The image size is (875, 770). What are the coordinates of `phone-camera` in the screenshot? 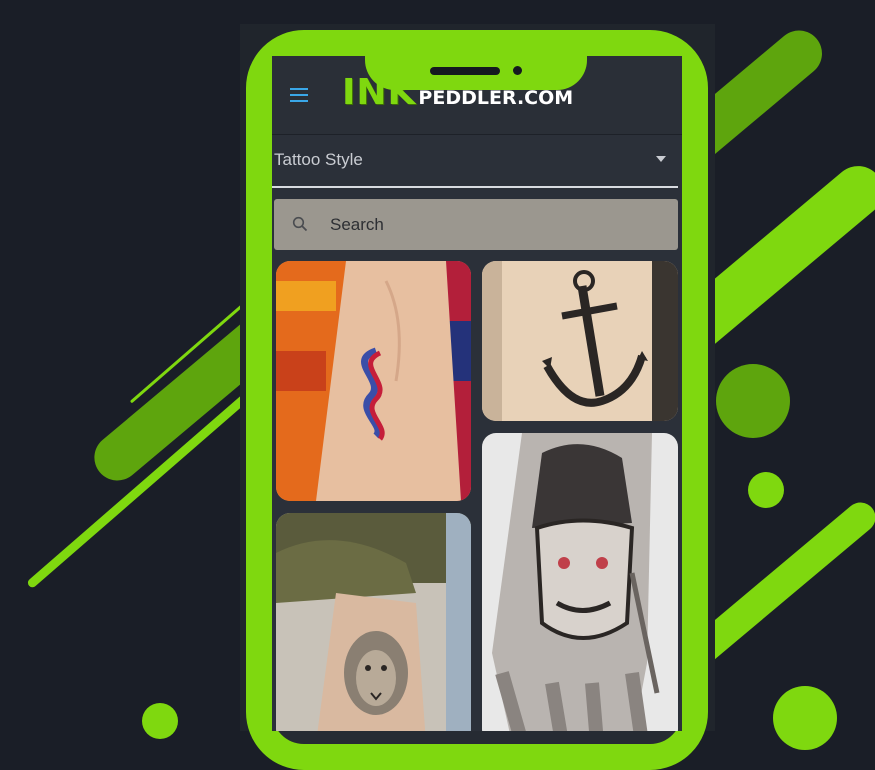 It's located at (517, 70).